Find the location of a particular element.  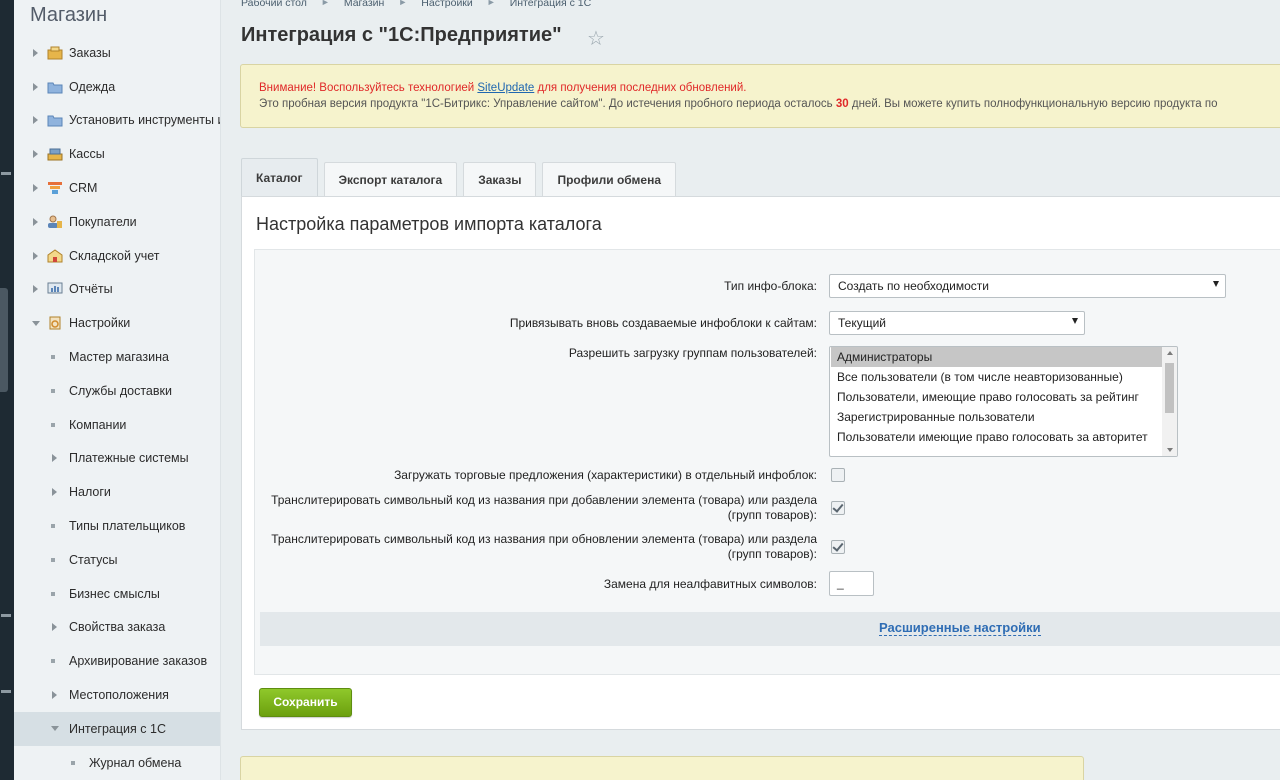

sidebar-item-label: Заказы is located at coordinates (90, 52).